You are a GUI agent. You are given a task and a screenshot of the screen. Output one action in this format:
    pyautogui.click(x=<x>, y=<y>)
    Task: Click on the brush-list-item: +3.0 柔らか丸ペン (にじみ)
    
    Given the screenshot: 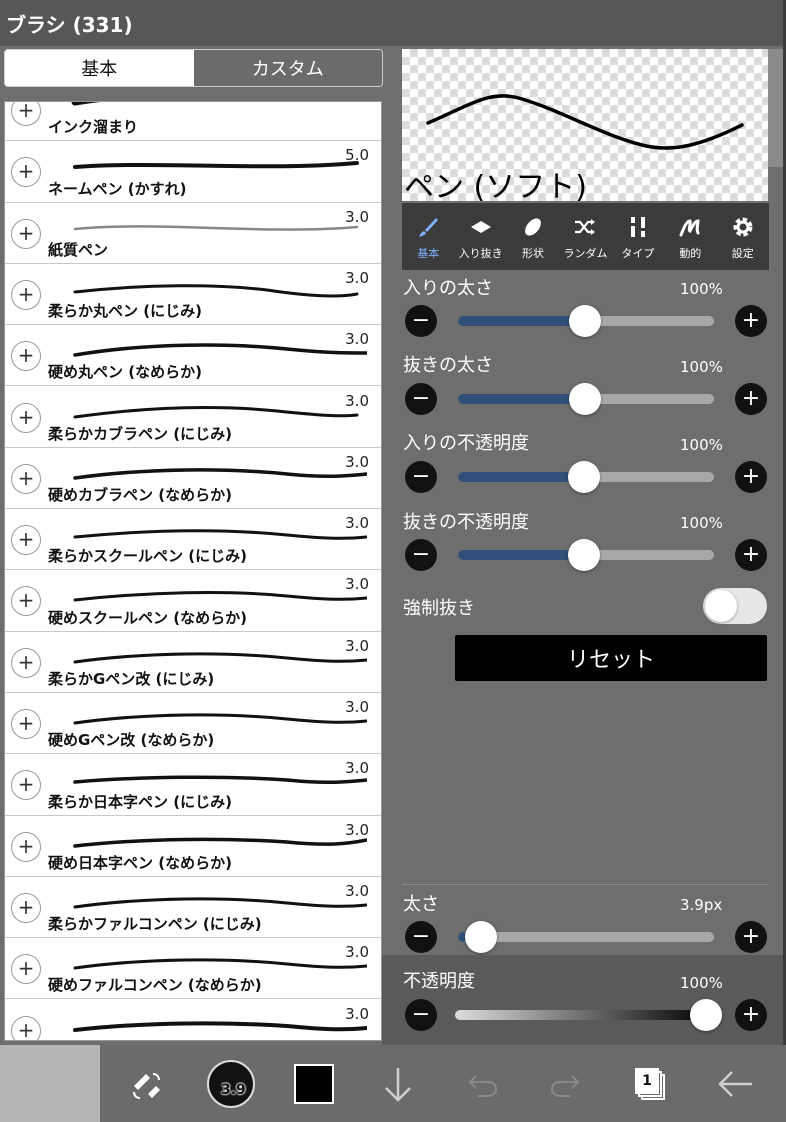 What is the action you would take?
    pyautogui.click(x=193, y=295)
    